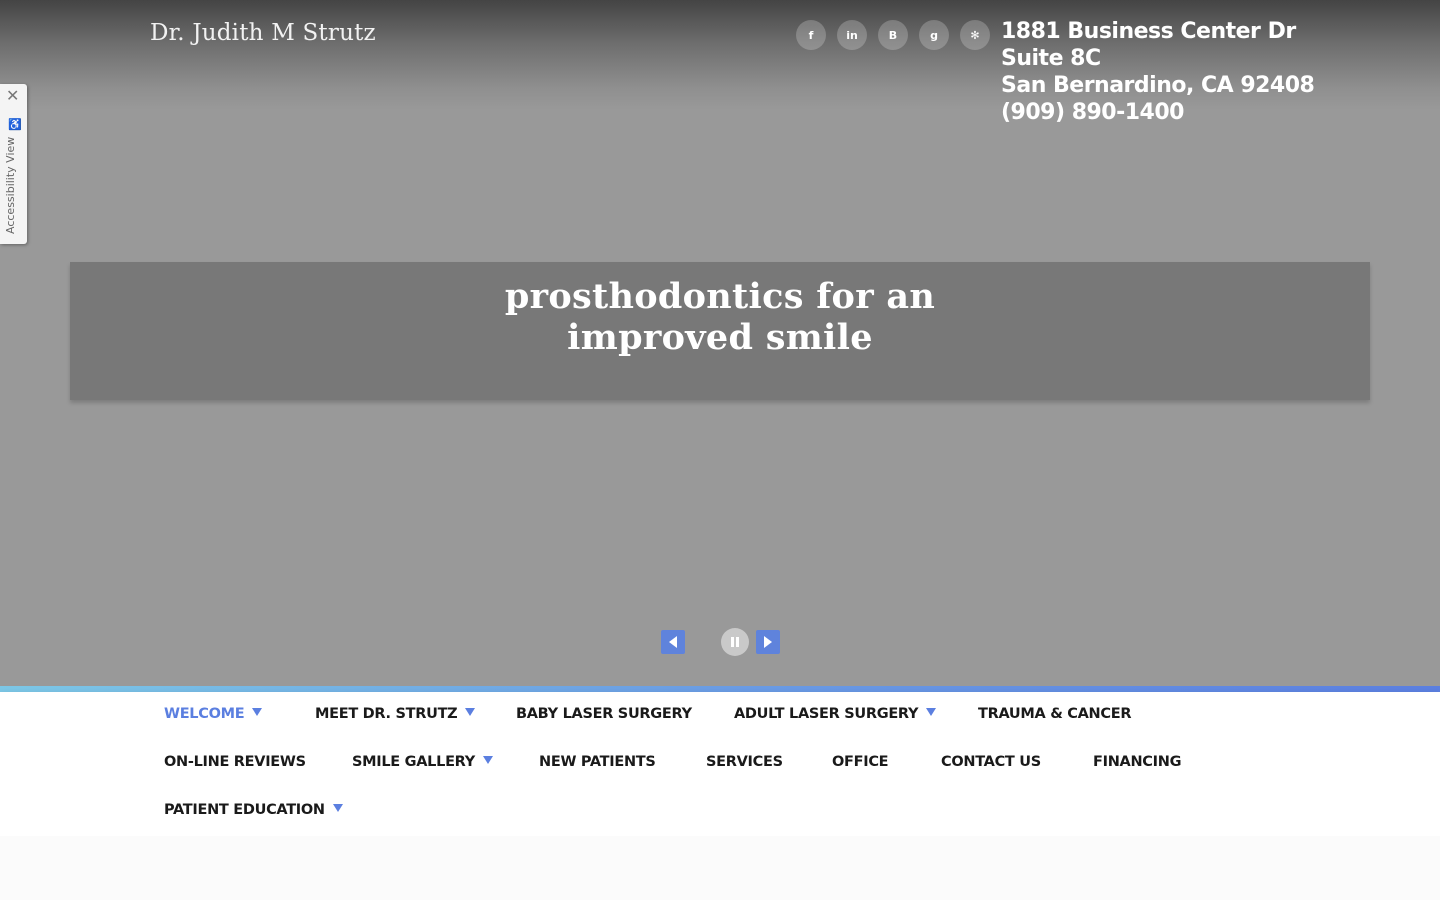  I want to click on hero-caption: prosthodontics for an improved smile, so click(720, 317).